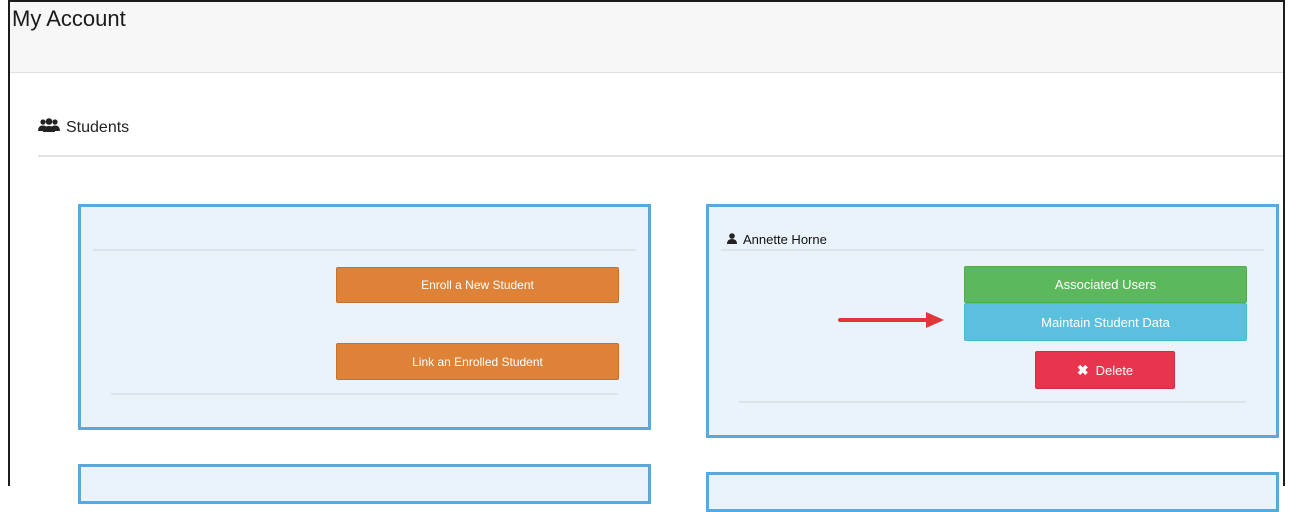 The height and width of the screenshot is (512, 1293). What do you see at coordinates (98, 127) in the screenshot?
I see `students-heading-label: Students` at bounding box center [98, 127].